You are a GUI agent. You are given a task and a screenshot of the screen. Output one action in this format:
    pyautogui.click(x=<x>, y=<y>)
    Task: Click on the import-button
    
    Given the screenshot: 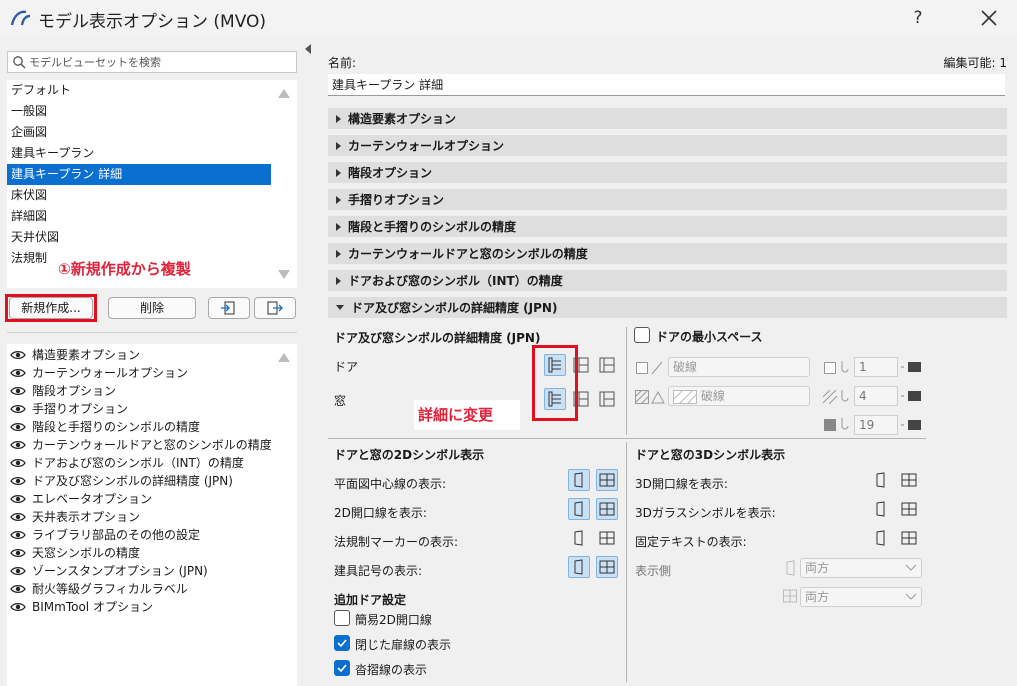 What is the action you would take?
    pyautogui.click(x=229, y=308)
    